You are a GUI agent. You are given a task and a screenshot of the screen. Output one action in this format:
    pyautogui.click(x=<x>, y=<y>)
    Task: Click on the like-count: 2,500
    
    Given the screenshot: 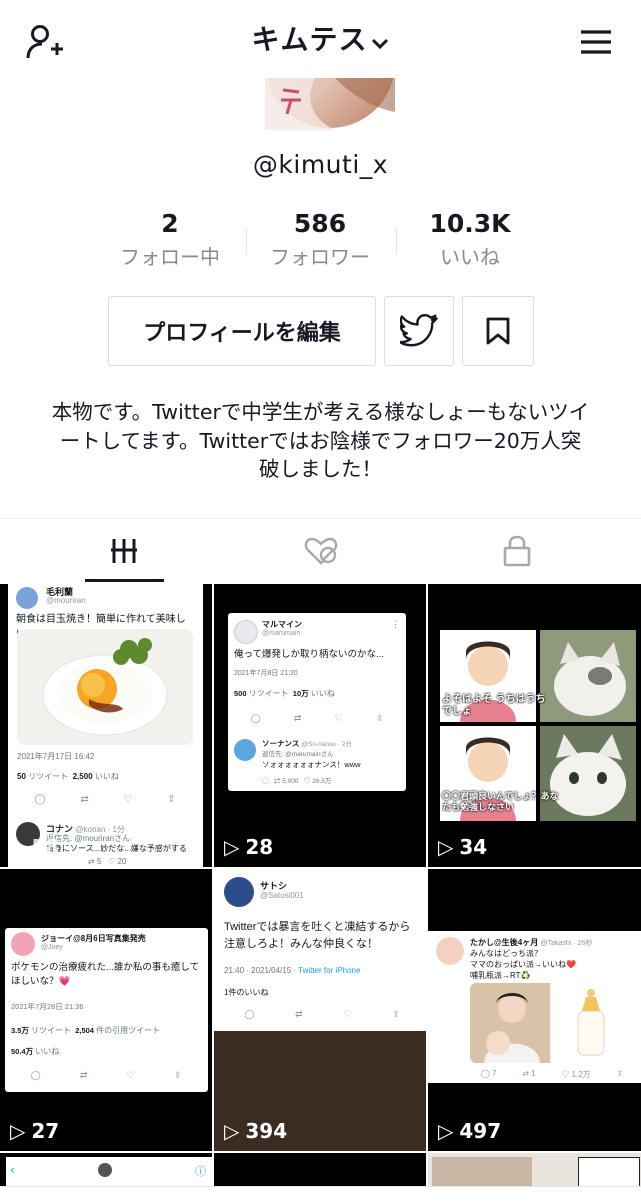 What is the action you would take?
    pyautogui.click(x=82, y=776)
    